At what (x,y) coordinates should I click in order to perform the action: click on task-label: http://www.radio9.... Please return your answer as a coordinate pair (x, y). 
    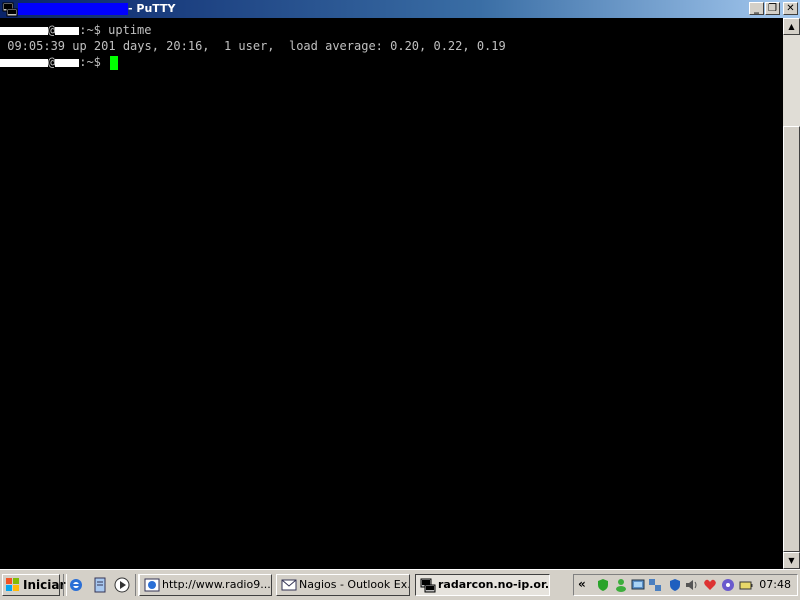
    Looking at the image, I should click on (216, 584).